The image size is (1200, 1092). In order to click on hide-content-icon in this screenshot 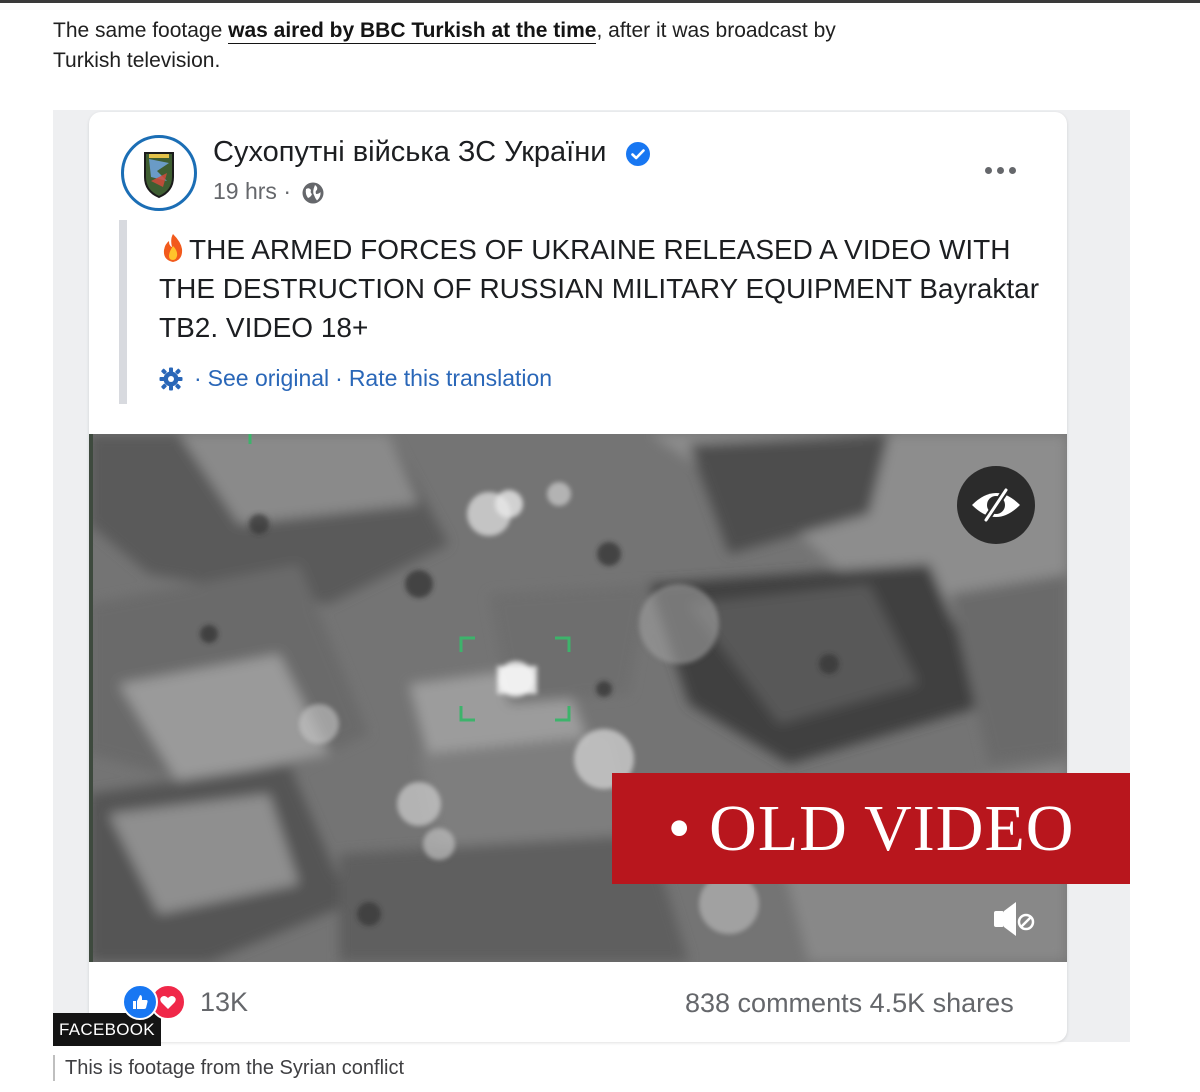, I will do `click(996, 505)`.